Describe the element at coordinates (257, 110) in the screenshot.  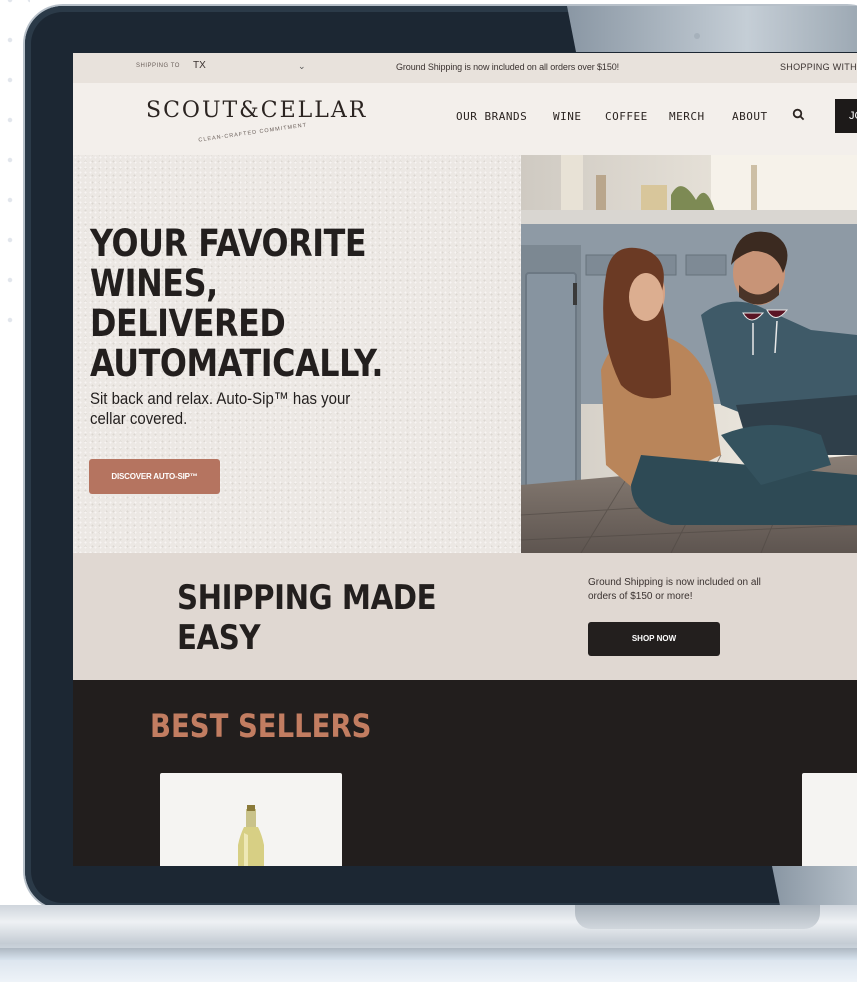
I see `logo-text: SCOUT&CELLAR` at that location.